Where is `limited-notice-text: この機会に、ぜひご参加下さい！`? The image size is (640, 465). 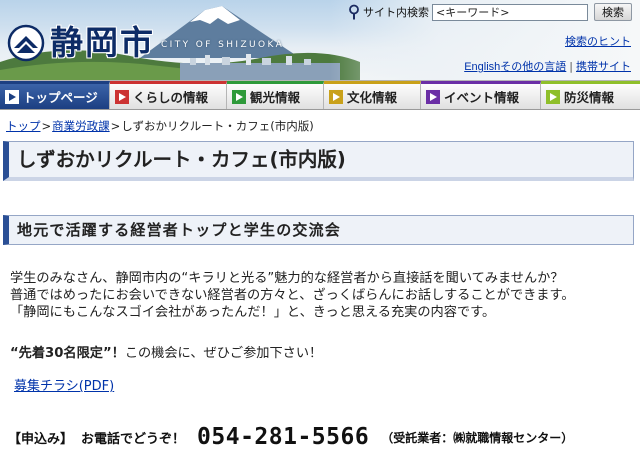 limited-notice-text: この機会に、ぜひご参加下さい！ is located at coordinates (223, 353).